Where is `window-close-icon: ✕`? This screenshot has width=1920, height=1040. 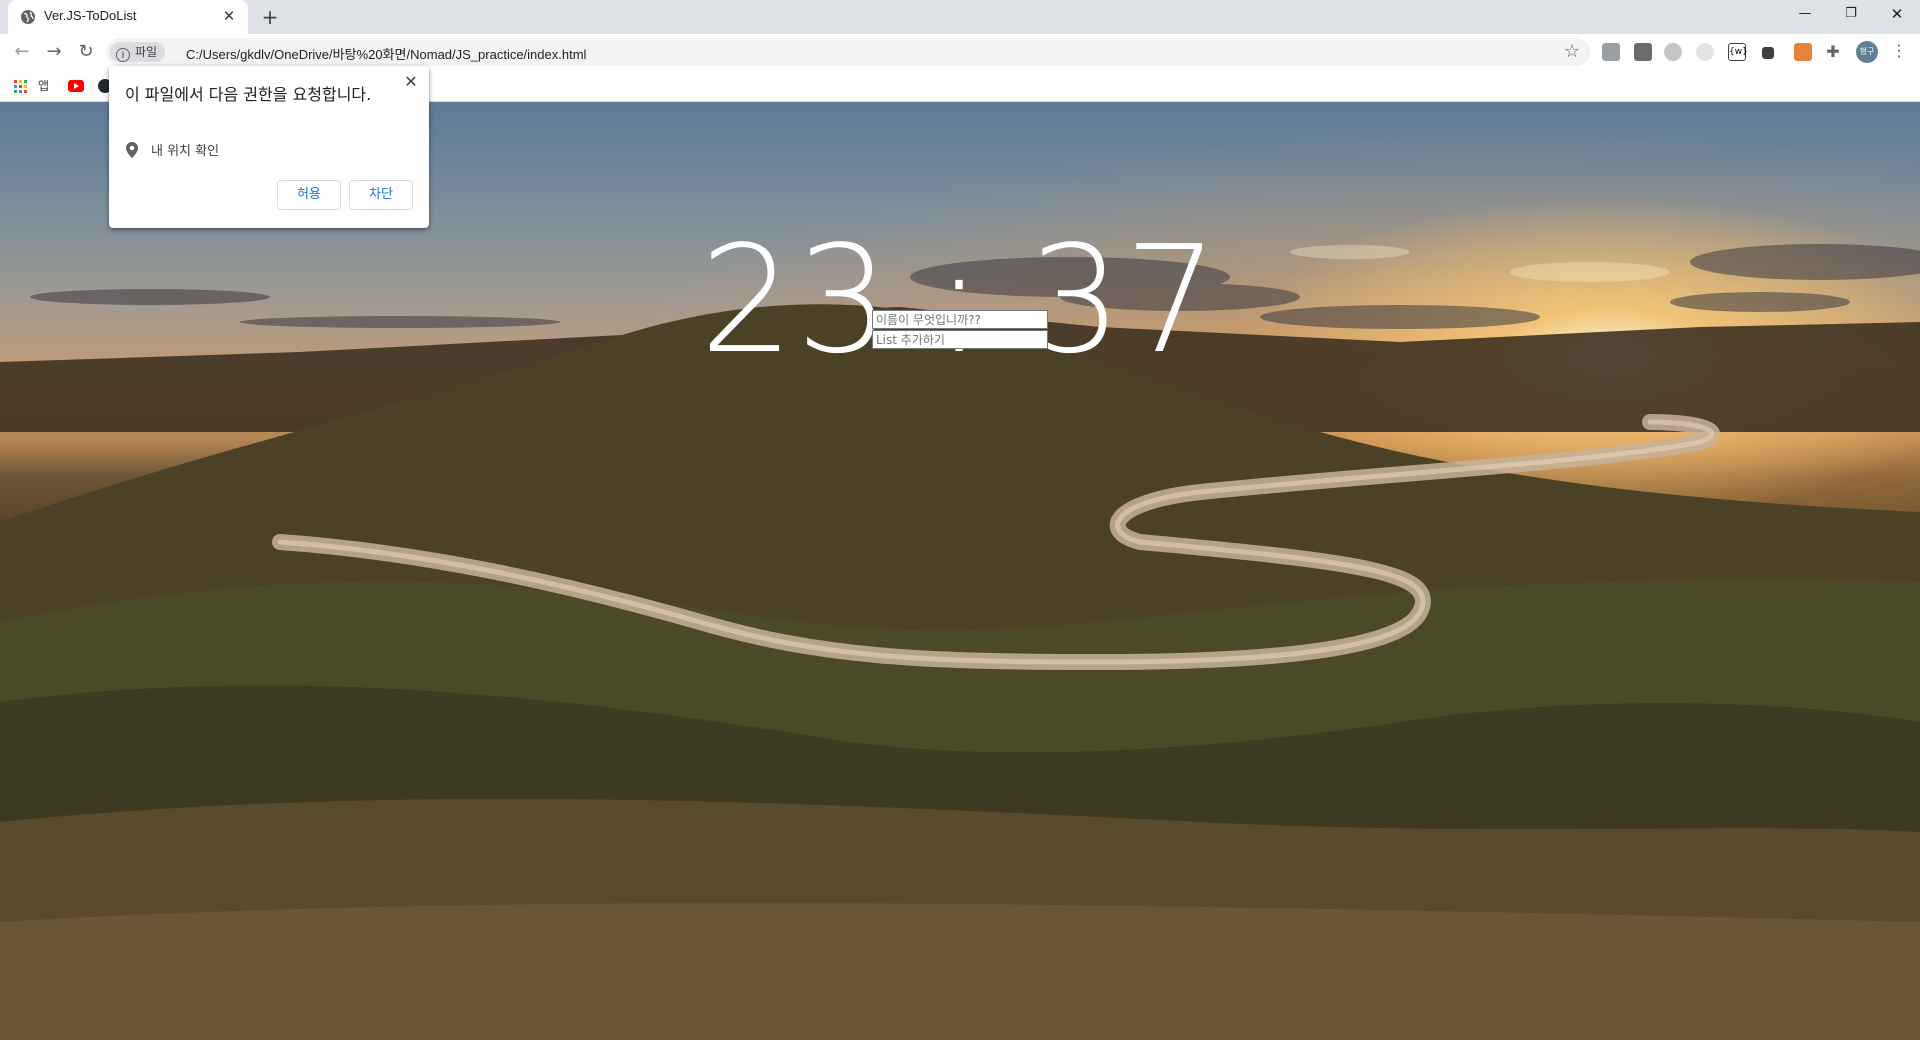
window-close-icon: ✕ is located at coordinates (1897, 15).